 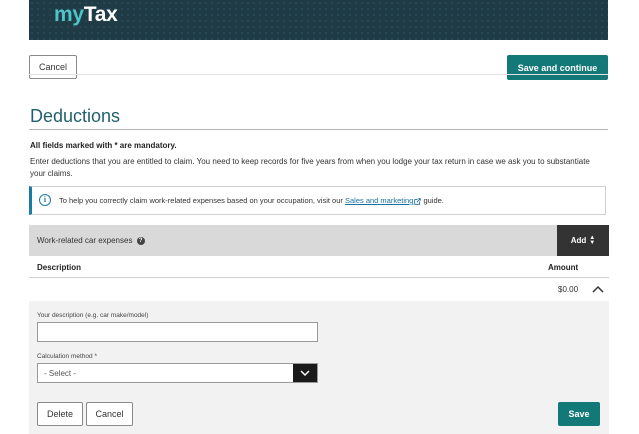 I want to click on description-label: Your description (e.g. car make/model), so click(x=93, y=315).